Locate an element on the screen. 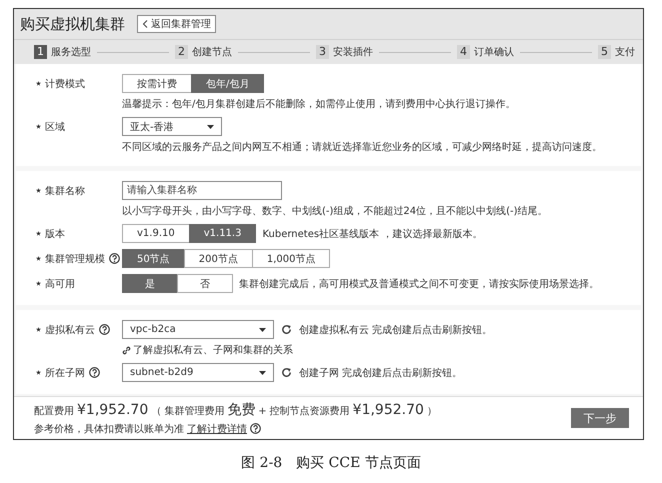 This screenshot has width=662, height=483. pricing-link: 了解计费详情 is located at coordinates (217, 429).